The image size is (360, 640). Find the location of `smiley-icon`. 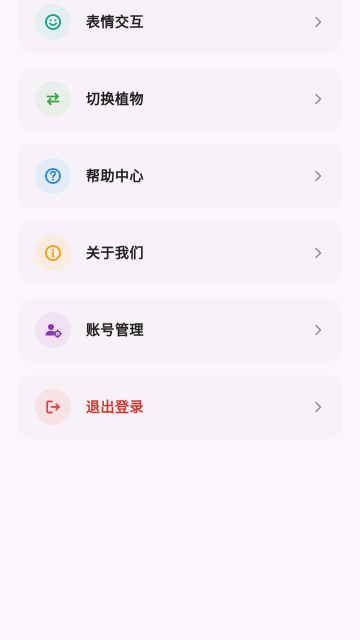

smiley-icon is located at coordinates (53, 22).